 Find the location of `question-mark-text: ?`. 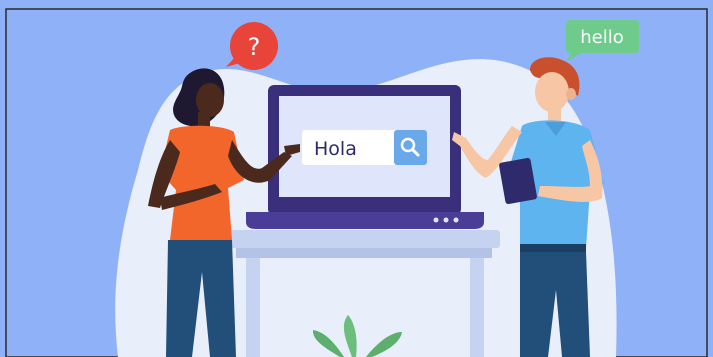

question-mark-text: ? is located at coordinates (254, 47).